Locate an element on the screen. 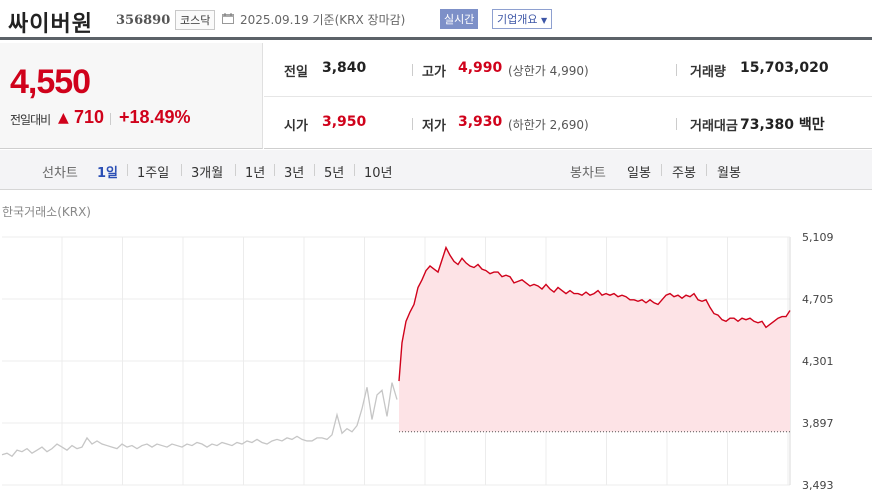 The height and width of the screenshot is (497, 872). candle-monthly: 월봉 is located at coordinates (729, 171).